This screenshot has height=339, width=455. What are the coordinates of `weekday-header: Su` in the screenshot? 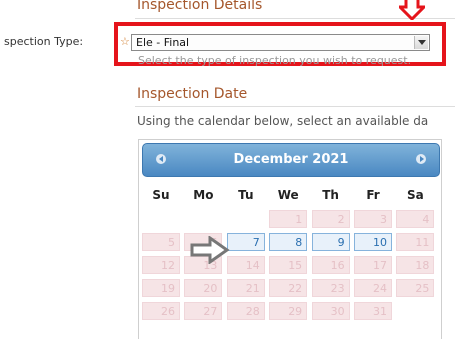 It's located at (161, 195).